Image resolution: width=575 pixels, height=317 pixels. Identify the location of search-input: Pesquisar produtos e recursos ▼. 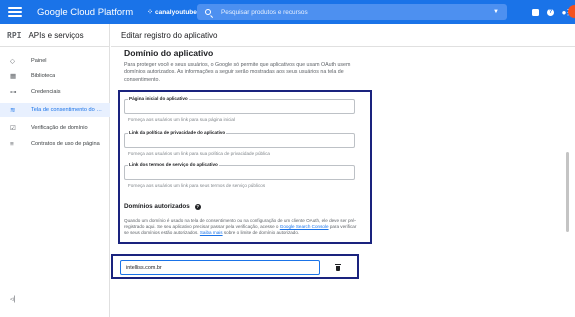
(352, 12).